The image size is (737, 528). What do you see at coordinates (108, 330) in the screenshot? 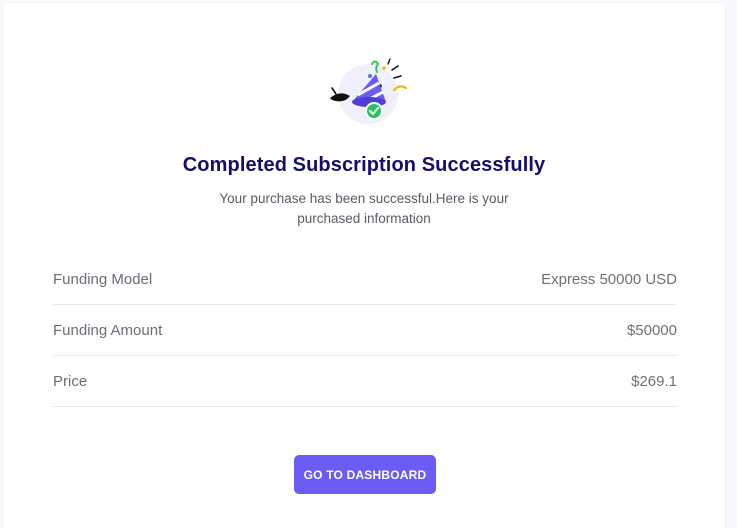
I see `detail-label: Funding Amount` at bounding box center [108, 330].